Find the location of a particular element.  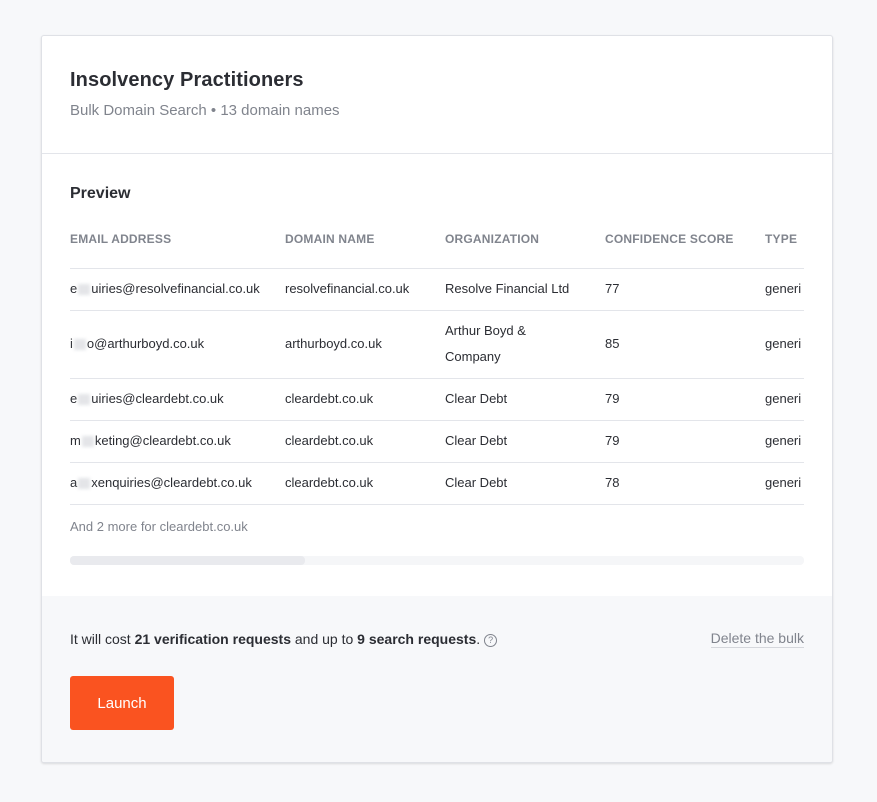

email-cell: i o@arthurboyd.co.uk is located at coordinates (177, 344).